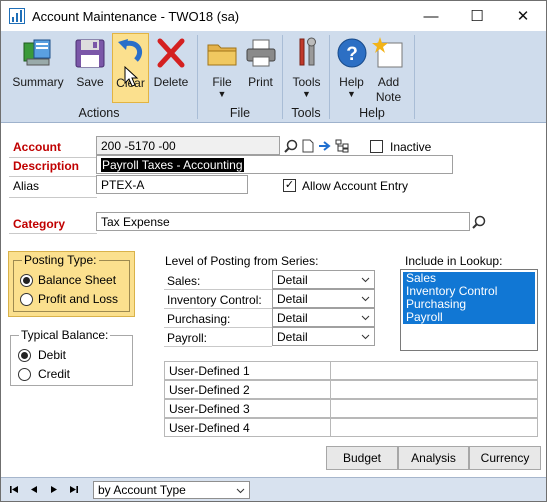 The image size is (547, 502). I want to click on close-icon: ✕, so click(523, 16).